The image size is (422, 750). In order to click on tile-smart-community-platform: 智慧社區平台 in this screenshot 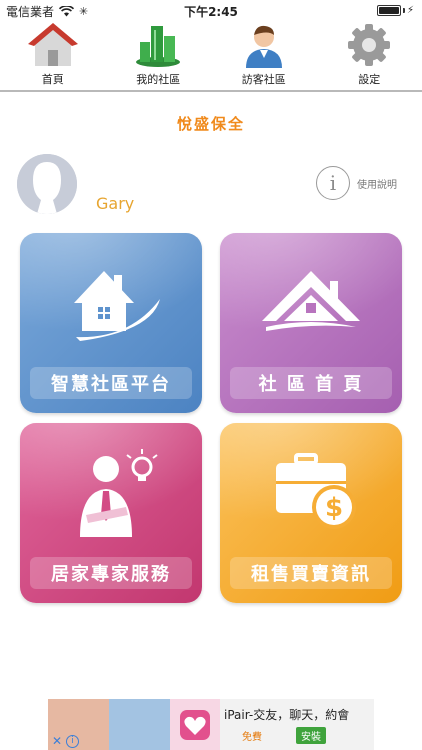, I will do `click(111, 323)`.